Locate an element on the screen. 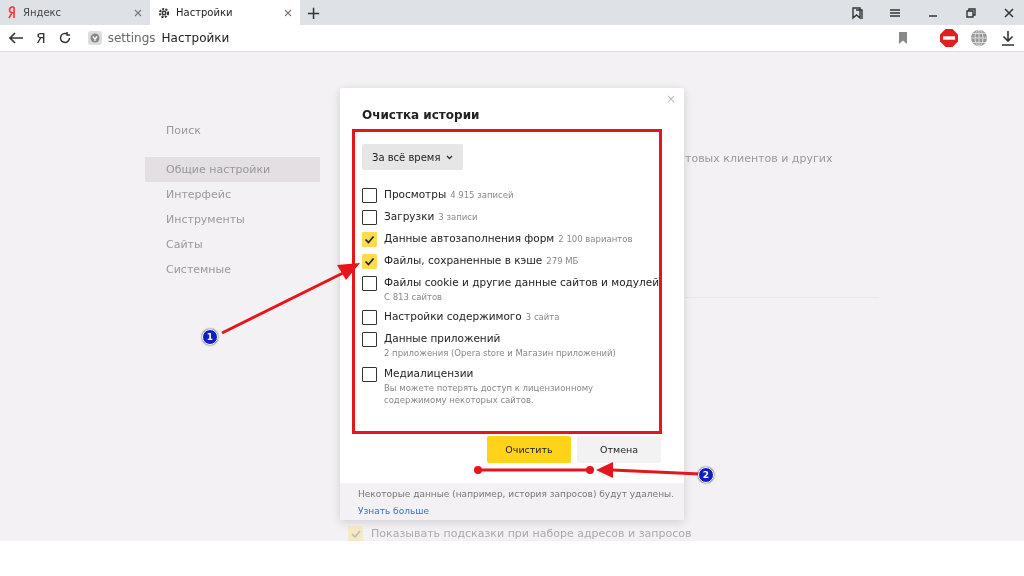  item-count: 3 записи is located at coordinates (458, 217).